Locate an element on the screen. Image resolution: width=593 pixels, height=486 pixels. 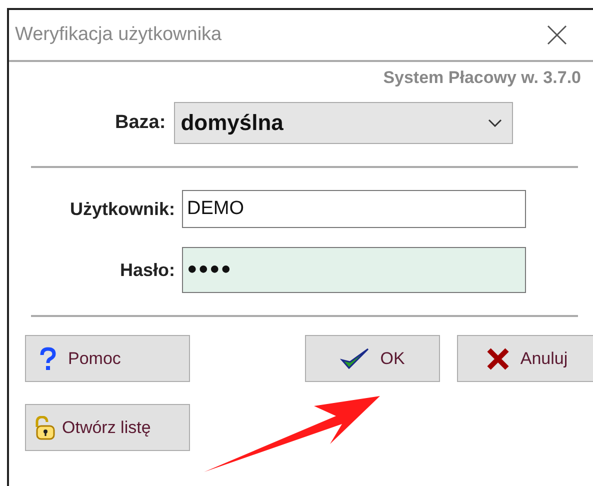
close-icon is located at coordinates (557, 35).